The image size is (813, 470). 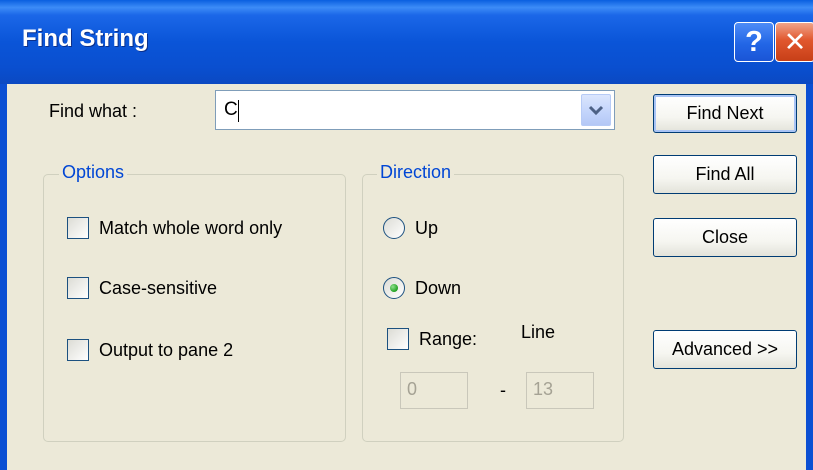 I want to click on case-sensitive-label: Case-sensitive, so click(x=158, y=288).